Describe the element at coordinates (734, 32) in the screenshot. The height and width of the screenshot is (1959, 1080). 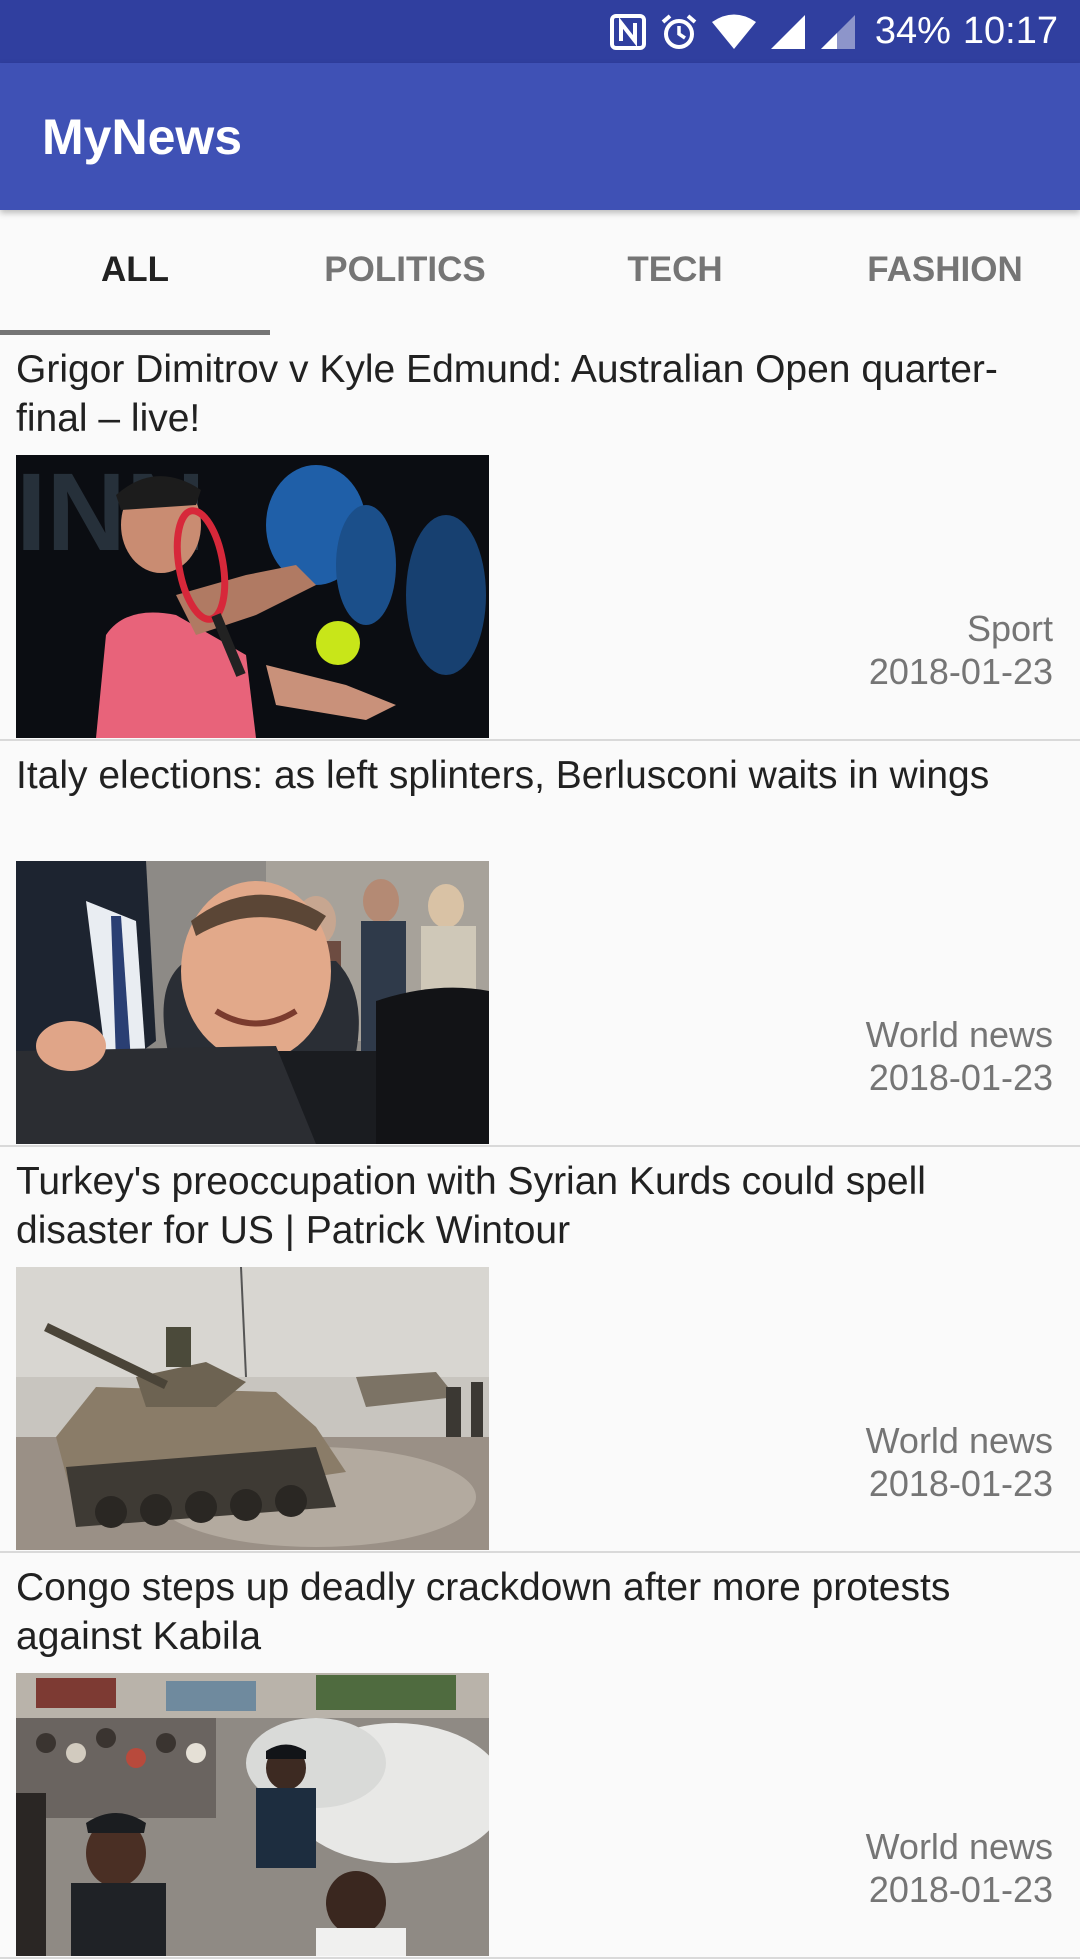
I see `wifi-icon` at that location.